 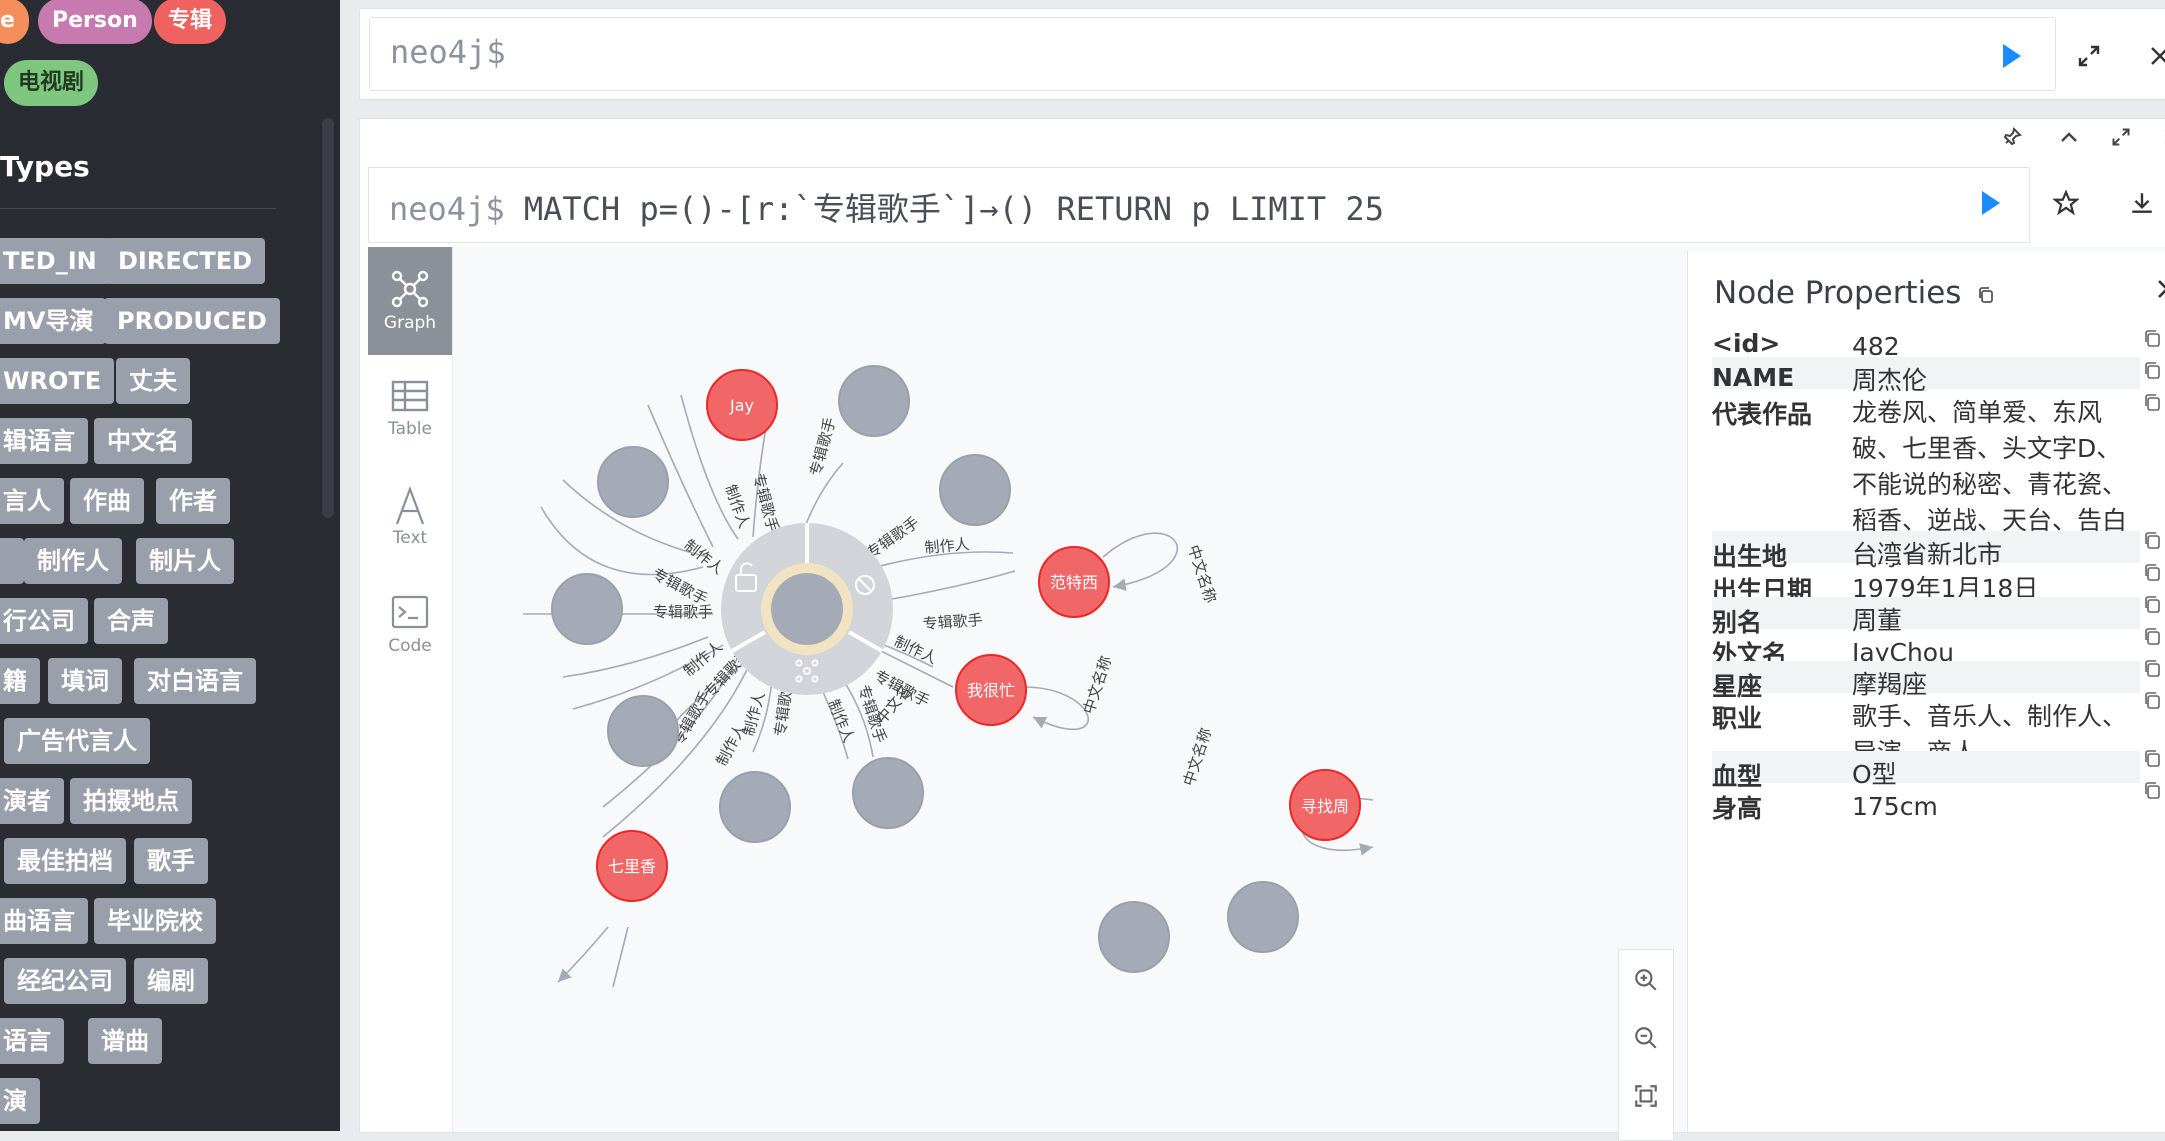 What do you see at coordinates (1753, 377) in the screenshot?
I see `property-key: NAME` at bounding box center [1753, 377].